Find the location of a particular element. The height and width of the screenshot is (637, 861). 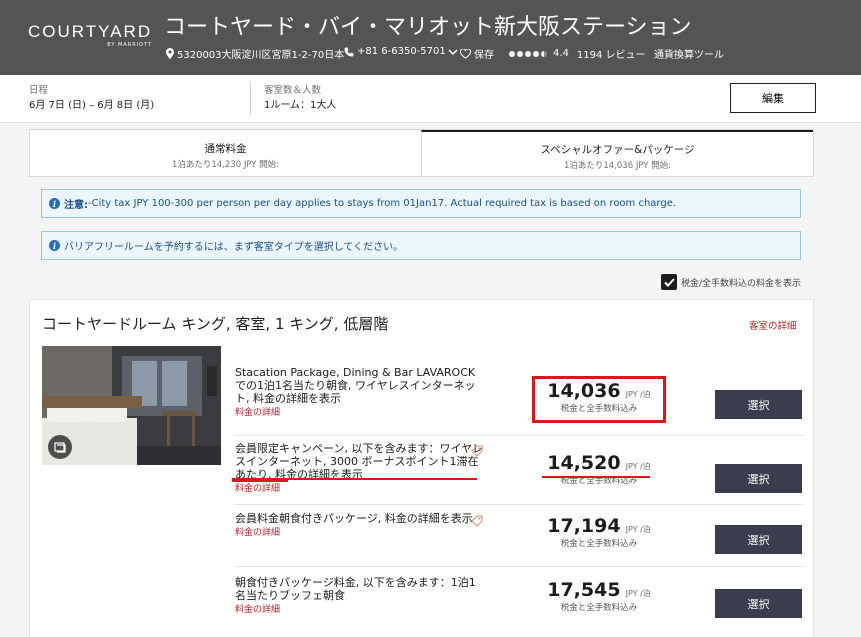

guests-value: 1ルーム：1大人 is located at coordinates (300, 105).